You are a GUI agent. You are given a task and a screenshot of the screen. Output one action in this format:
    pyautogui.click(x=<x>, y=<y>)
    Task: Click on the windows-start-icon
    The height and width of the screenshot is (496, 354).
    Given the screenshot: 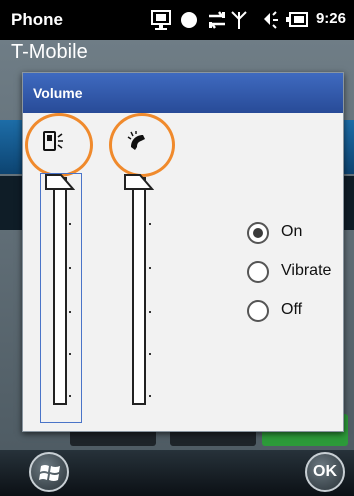 What is the action you would take?
    pyautogui.click(x=50, y=475)
    